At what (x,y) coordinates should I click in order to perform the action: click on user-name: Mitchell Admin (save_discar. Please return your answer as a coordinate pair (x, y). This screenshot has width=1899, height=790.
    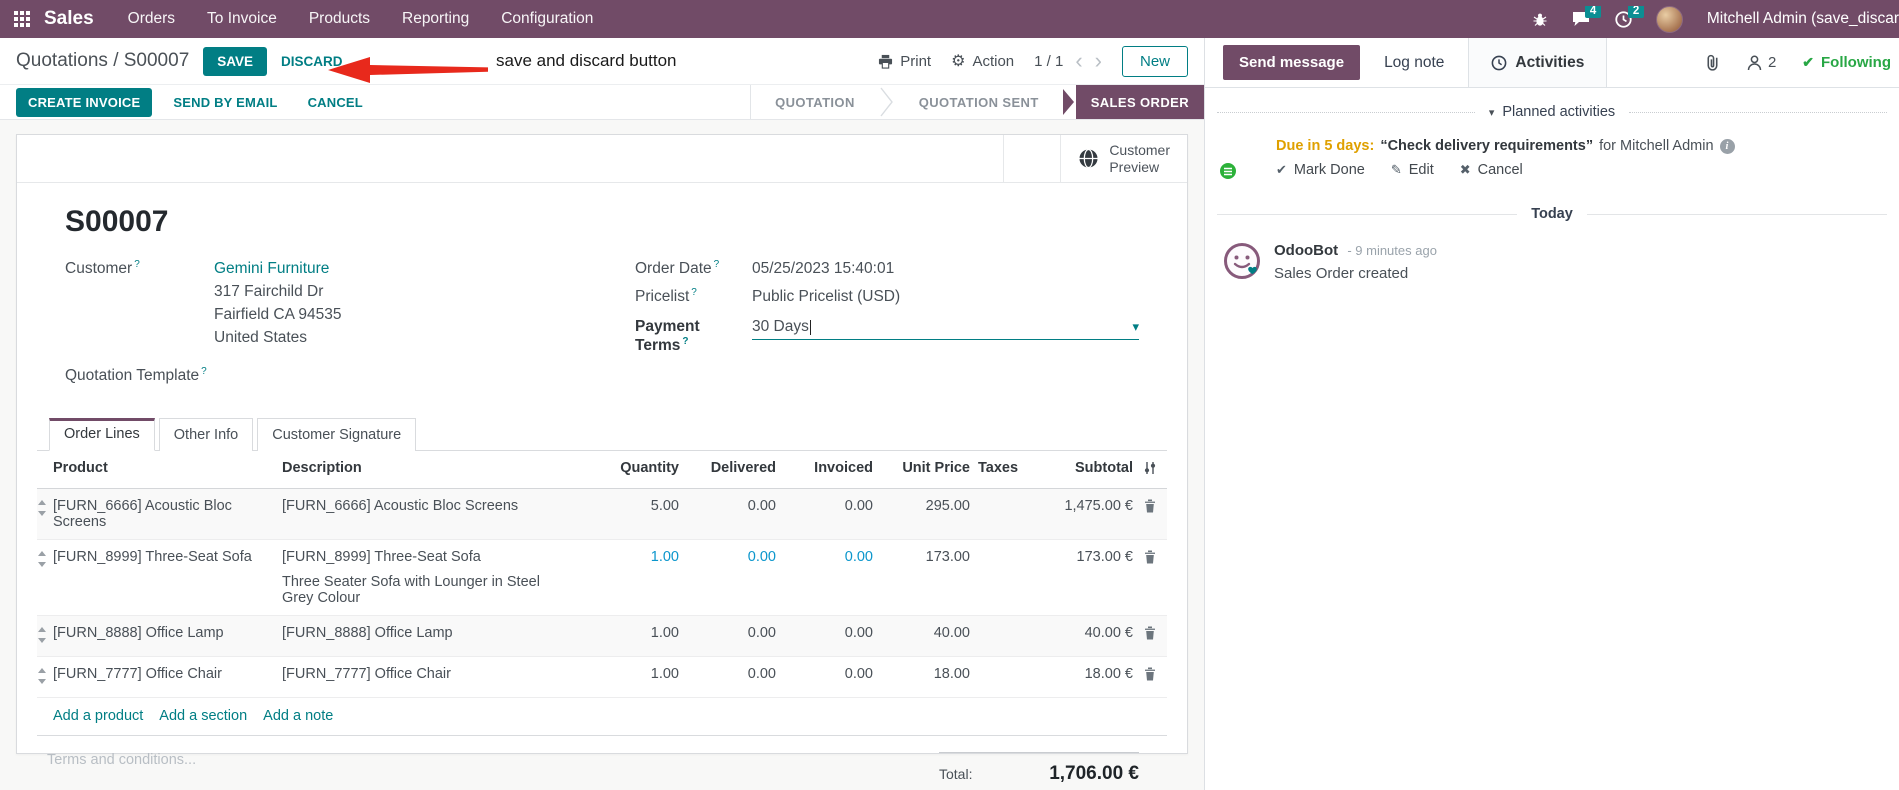
    Looking at the image, I should click on (1803, 19).